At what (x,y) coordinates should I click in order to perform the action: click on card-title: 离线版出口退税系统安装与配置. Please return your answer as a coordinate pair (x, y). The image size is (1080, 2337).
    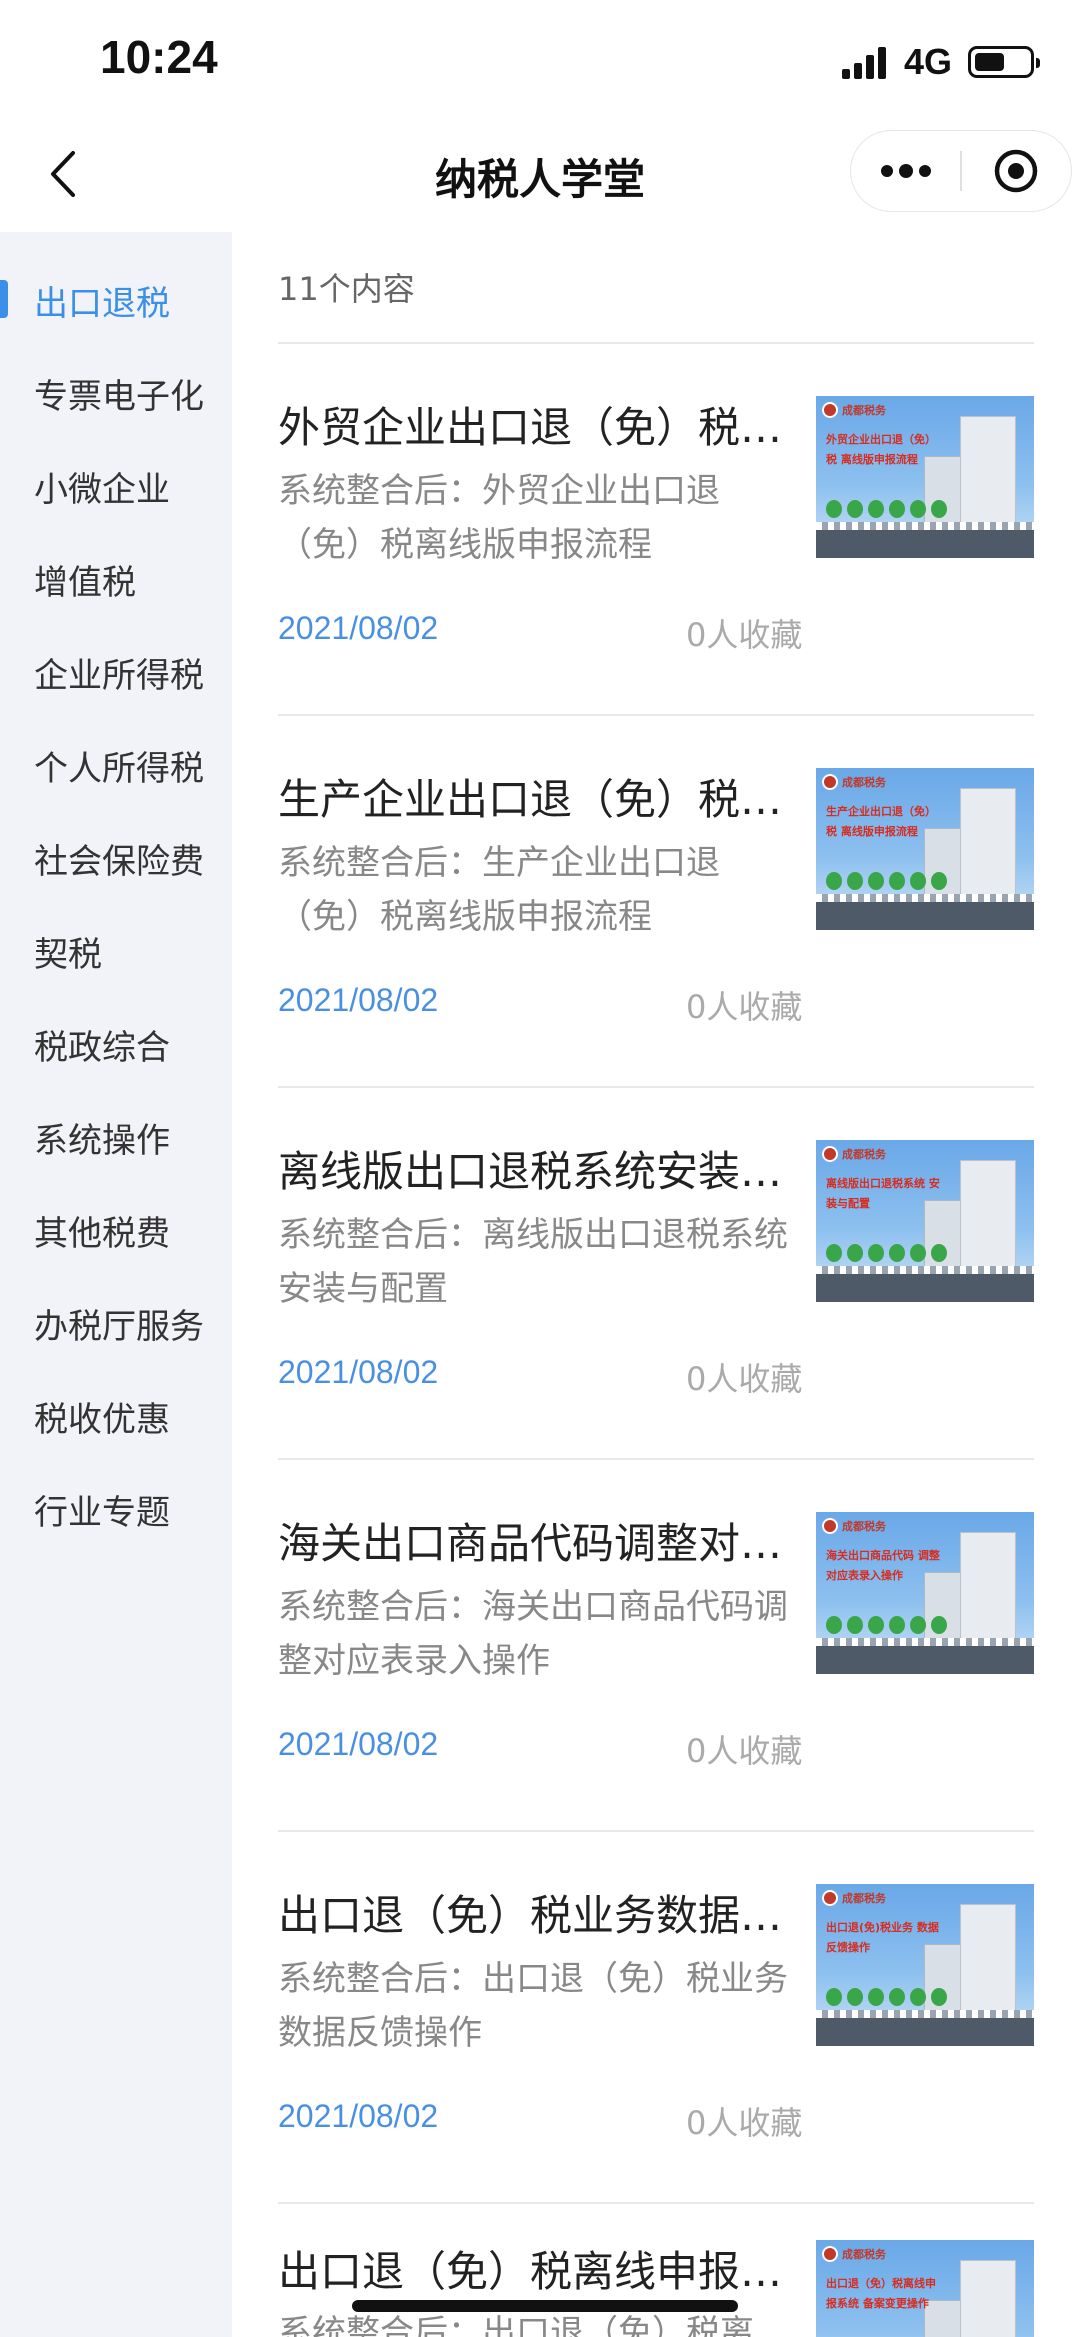
    Looking at the image, I should click on (543, 1171).